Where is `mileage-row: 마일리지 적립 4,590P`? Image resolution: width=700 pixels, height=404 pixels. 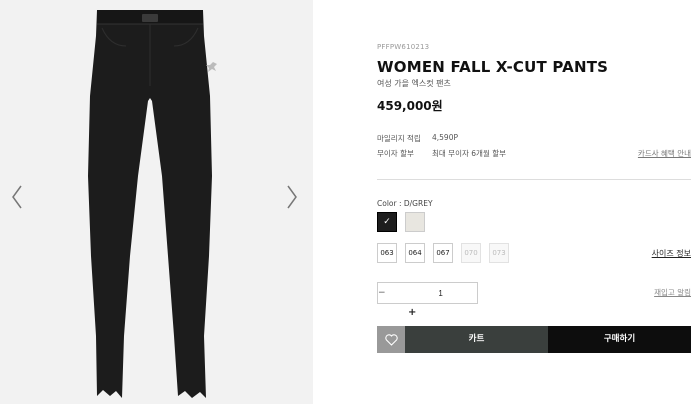
mileage-row: 마일리지 적립 4,590P is located at coordinates (534, 138).